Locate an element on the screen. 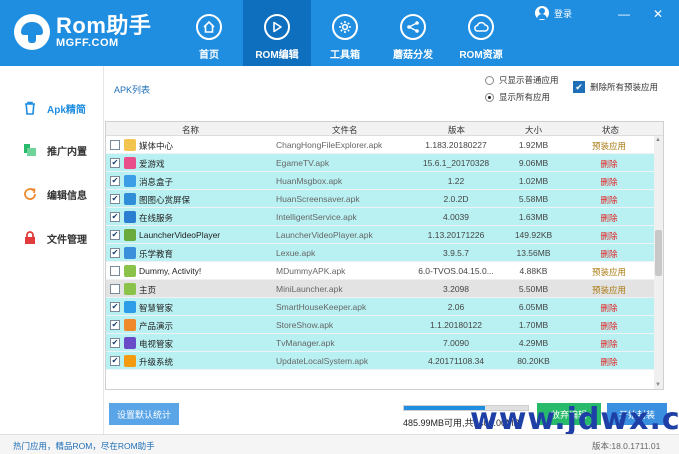 This screenshot has width=679, height=454. login-button: 登录 is located at coordinates (553, 13).